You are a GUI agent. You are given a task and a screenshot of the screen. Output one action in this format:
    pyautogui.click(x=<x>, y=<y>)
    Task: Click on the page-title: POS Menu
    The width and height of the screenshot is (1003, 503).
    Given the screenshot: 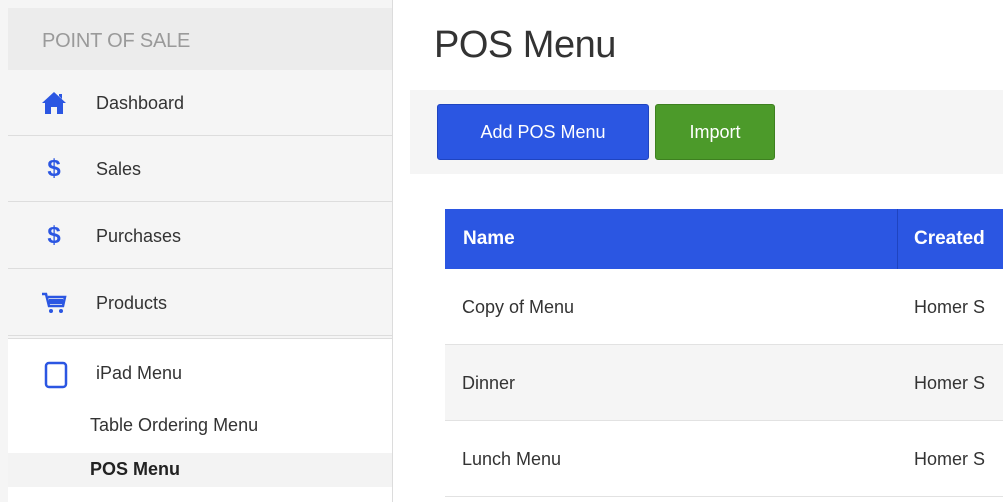 What is the action you would take?
    pyautogui.click(x=525, y=45)
    